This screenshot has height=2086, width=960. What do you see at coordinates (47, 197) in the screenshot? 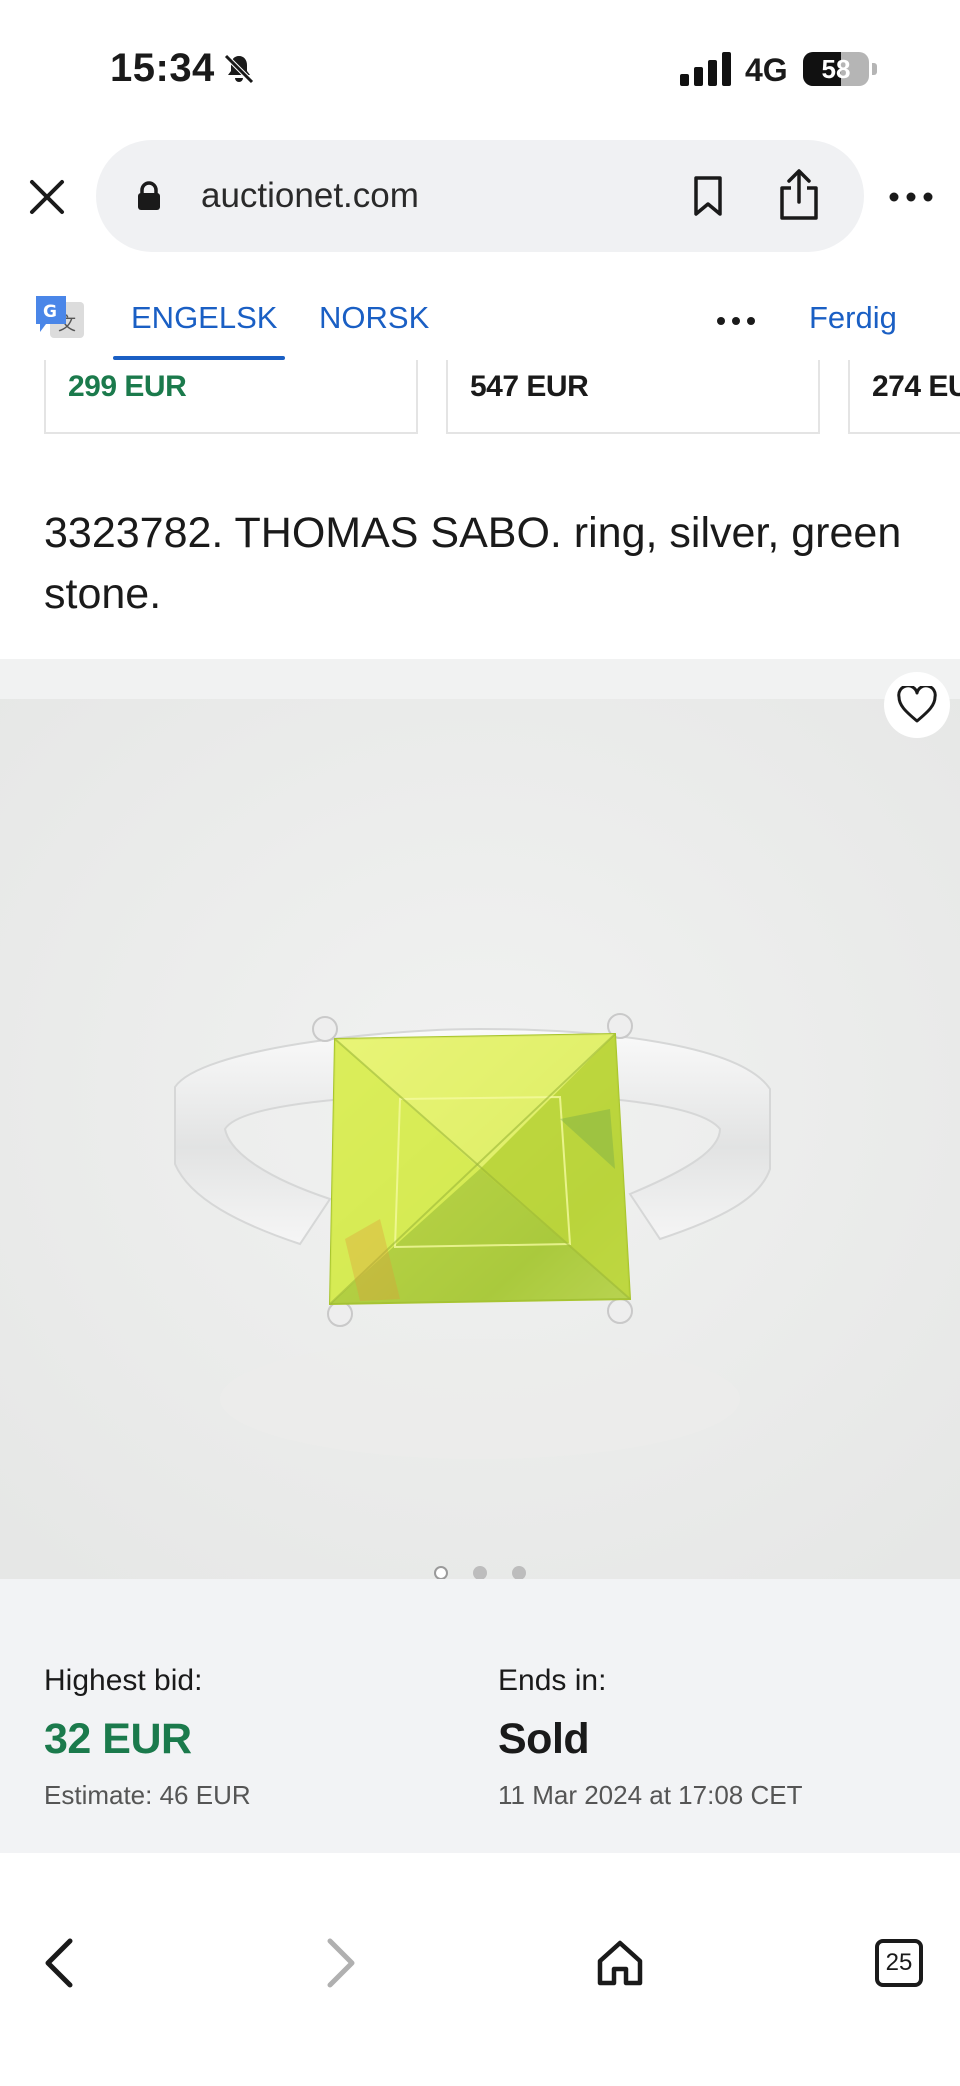
I see `close-icon` at bounding box center [47, 197].